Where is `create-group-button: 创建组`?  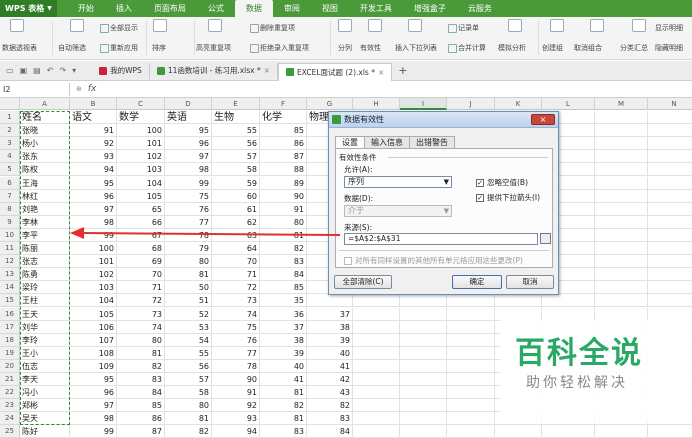 create-group-button: 创建组 is located at coordinates (552, 48).